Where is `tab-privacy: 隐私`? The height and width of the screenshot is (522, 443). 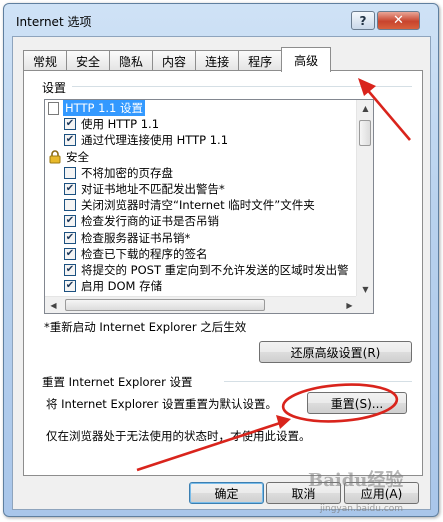
tab-privacy: 隐私 is located at coordinates (131, 60).